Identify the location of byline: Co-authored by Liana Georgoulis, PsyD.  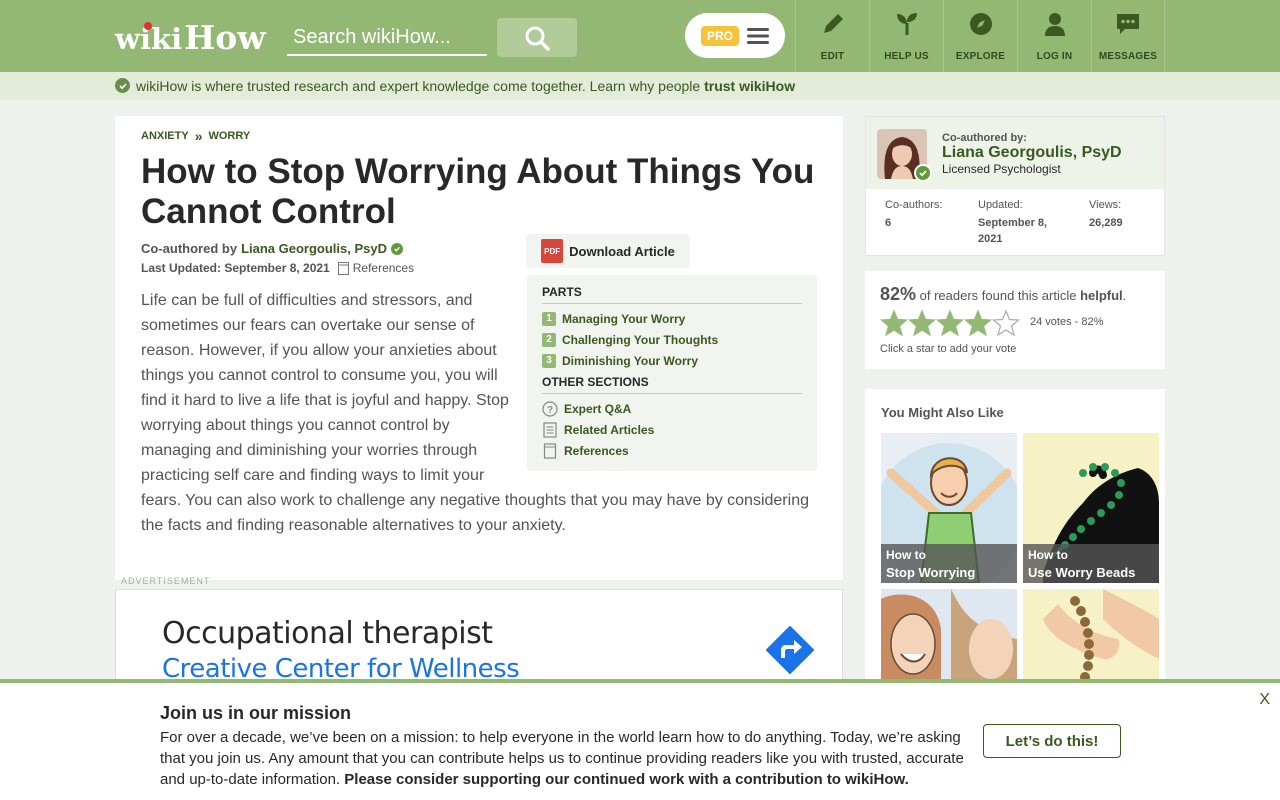
(272, 248).